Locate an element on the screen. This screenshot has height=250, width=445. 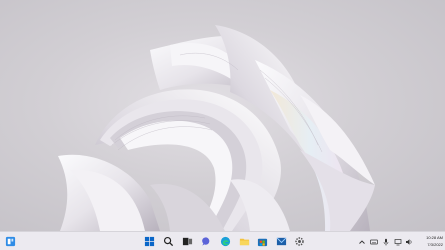
start-icon is located at coordinates (149, 241).